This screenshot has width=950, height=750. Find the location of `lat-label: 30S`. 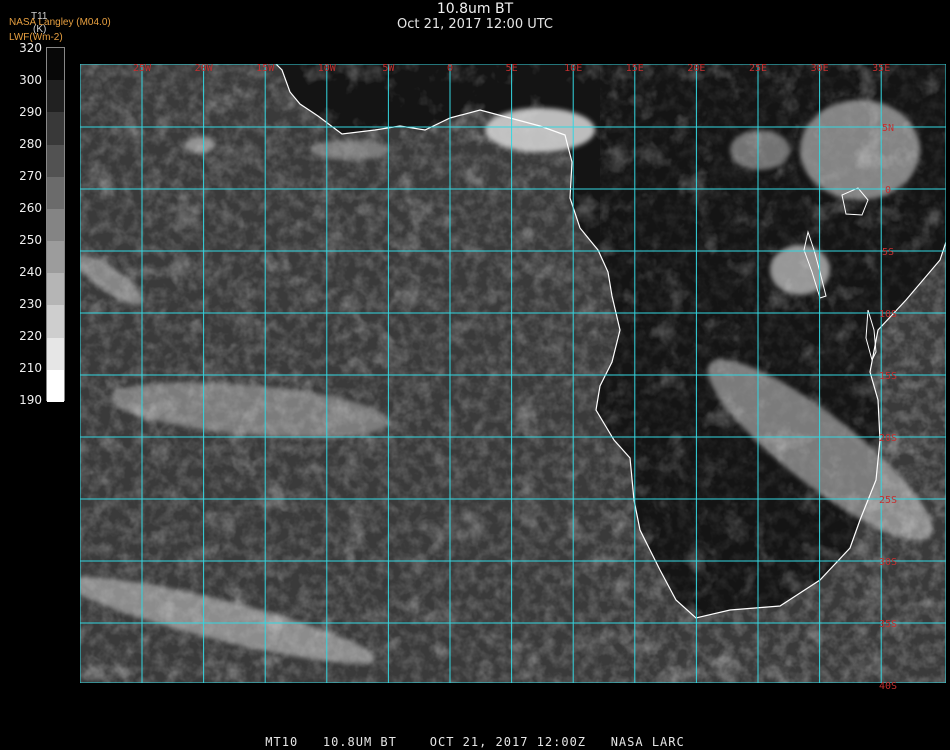

lat-label: 30S is located at coordinates (888, 562).